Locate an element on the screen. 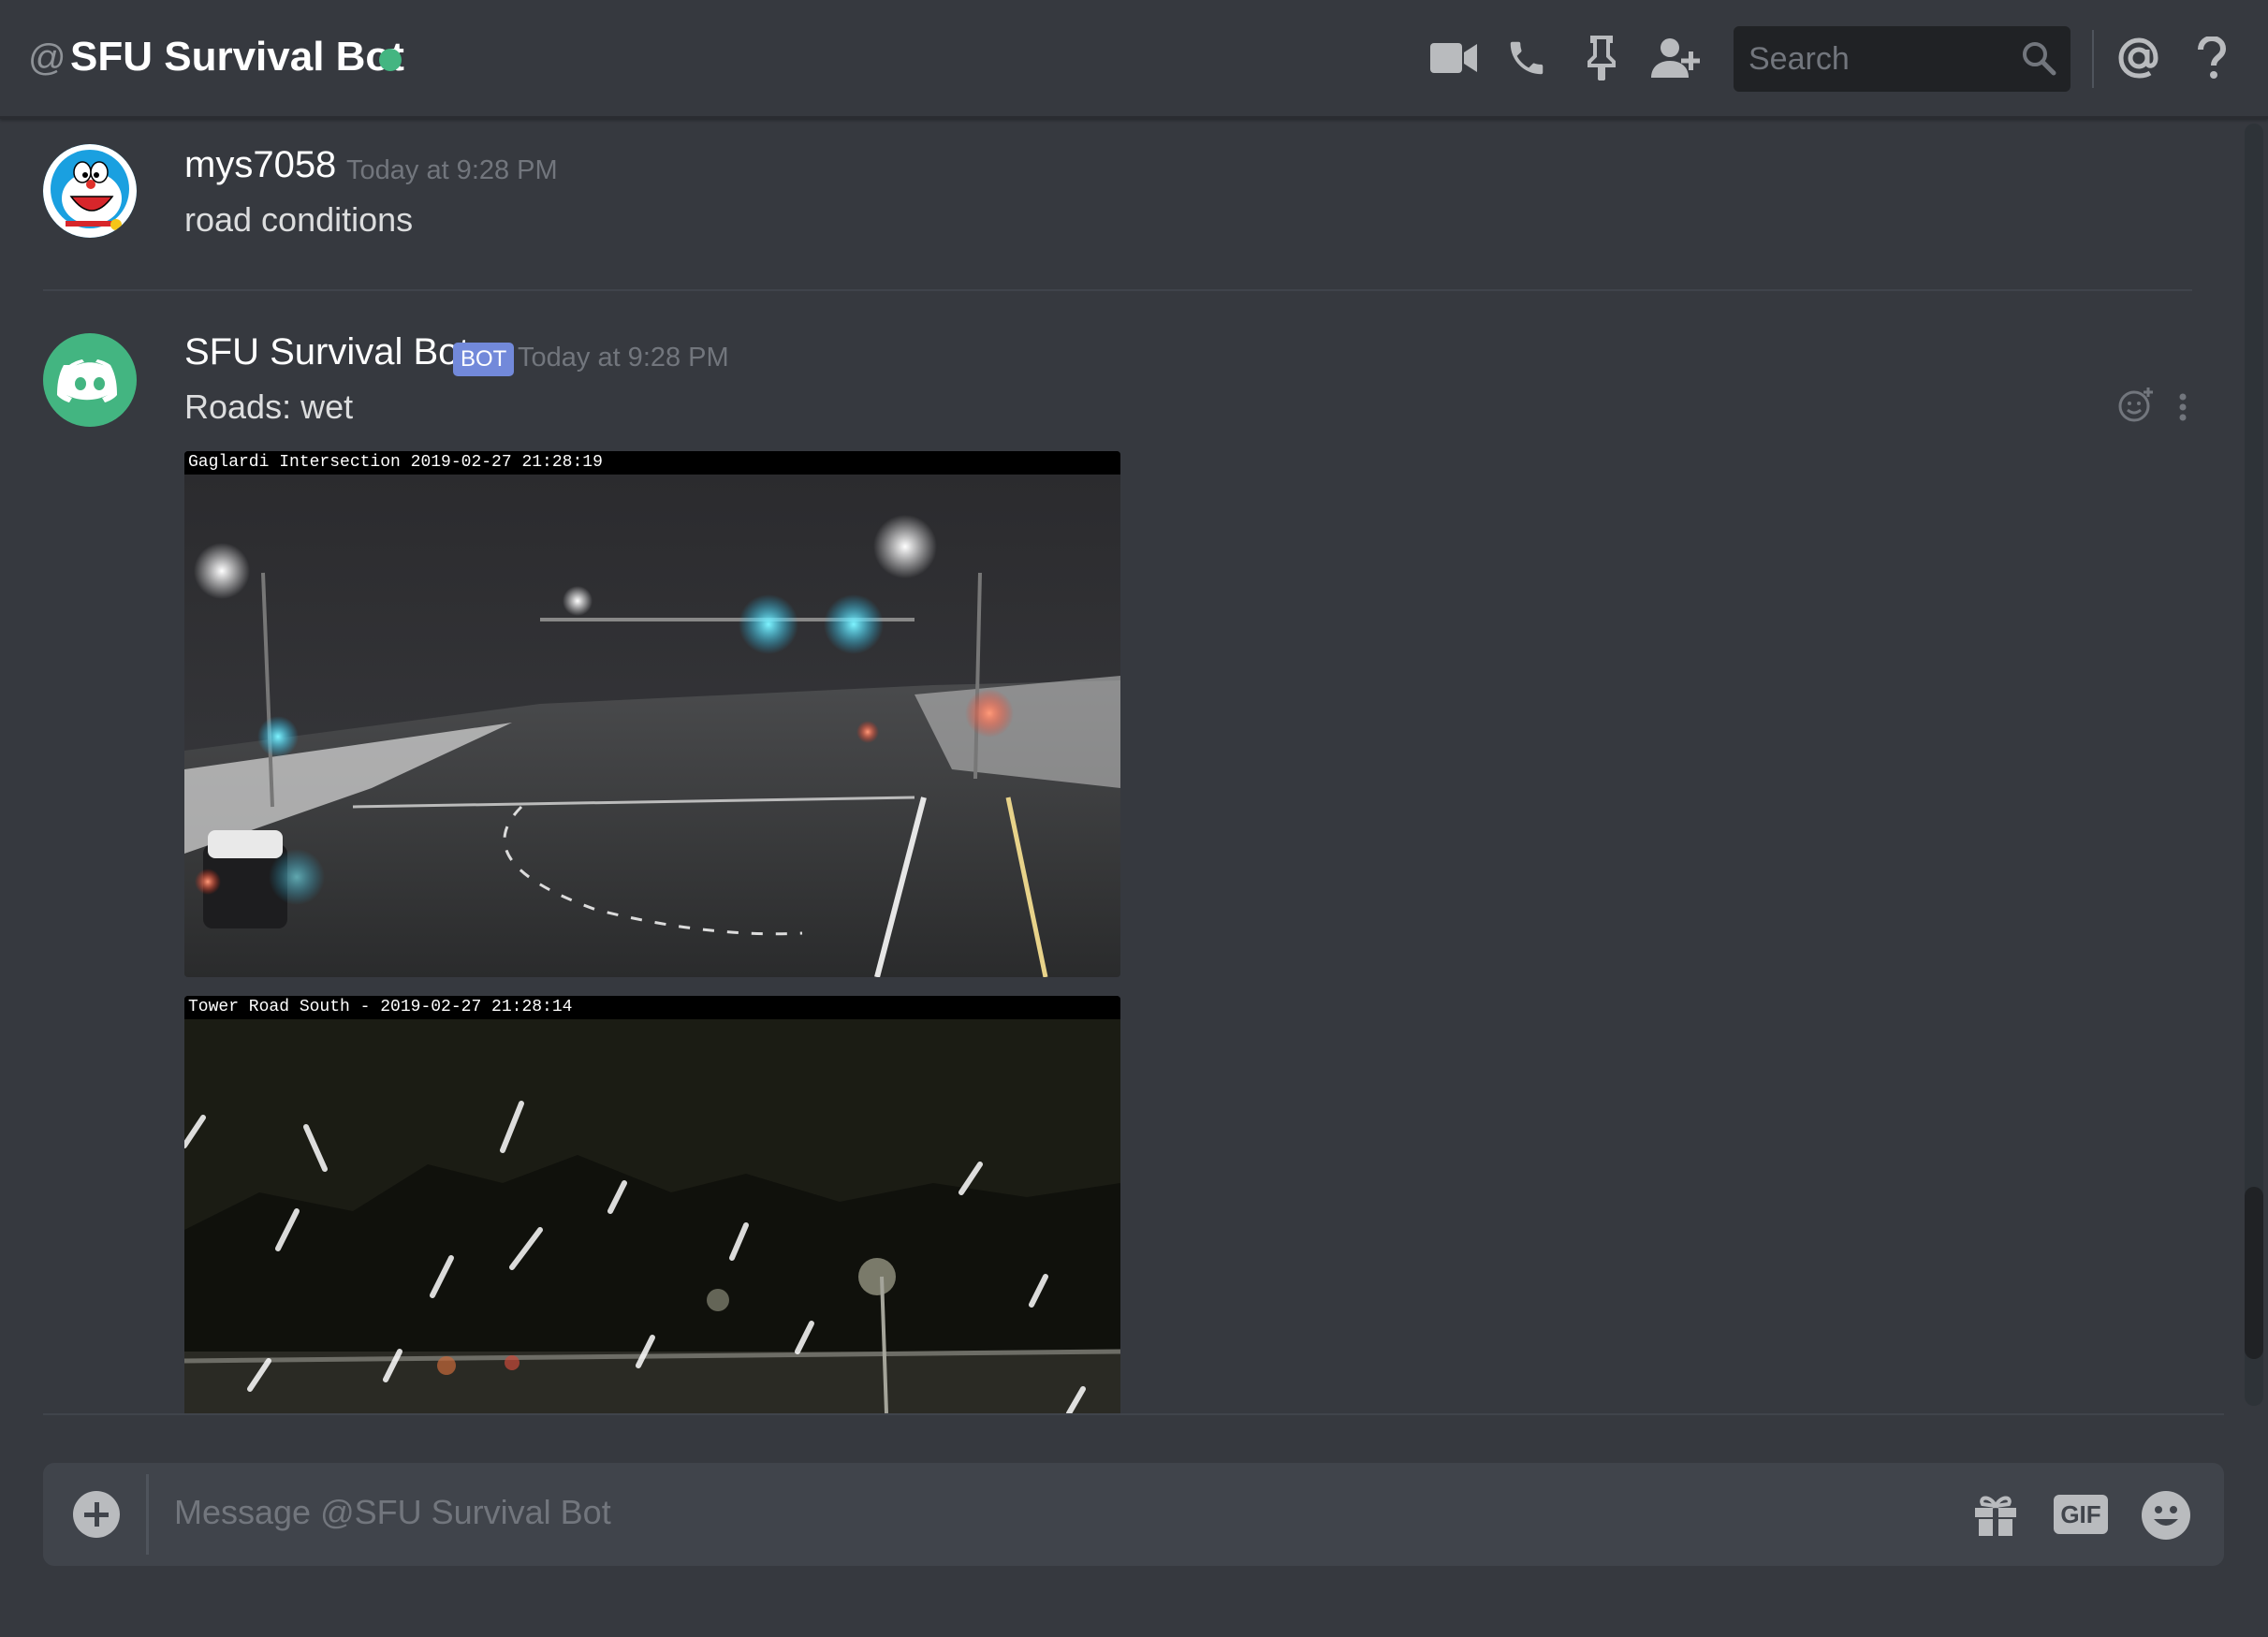 The width and height of the screenshot is (2268, 1637). search-icon is located at coordinates (2038, 60).